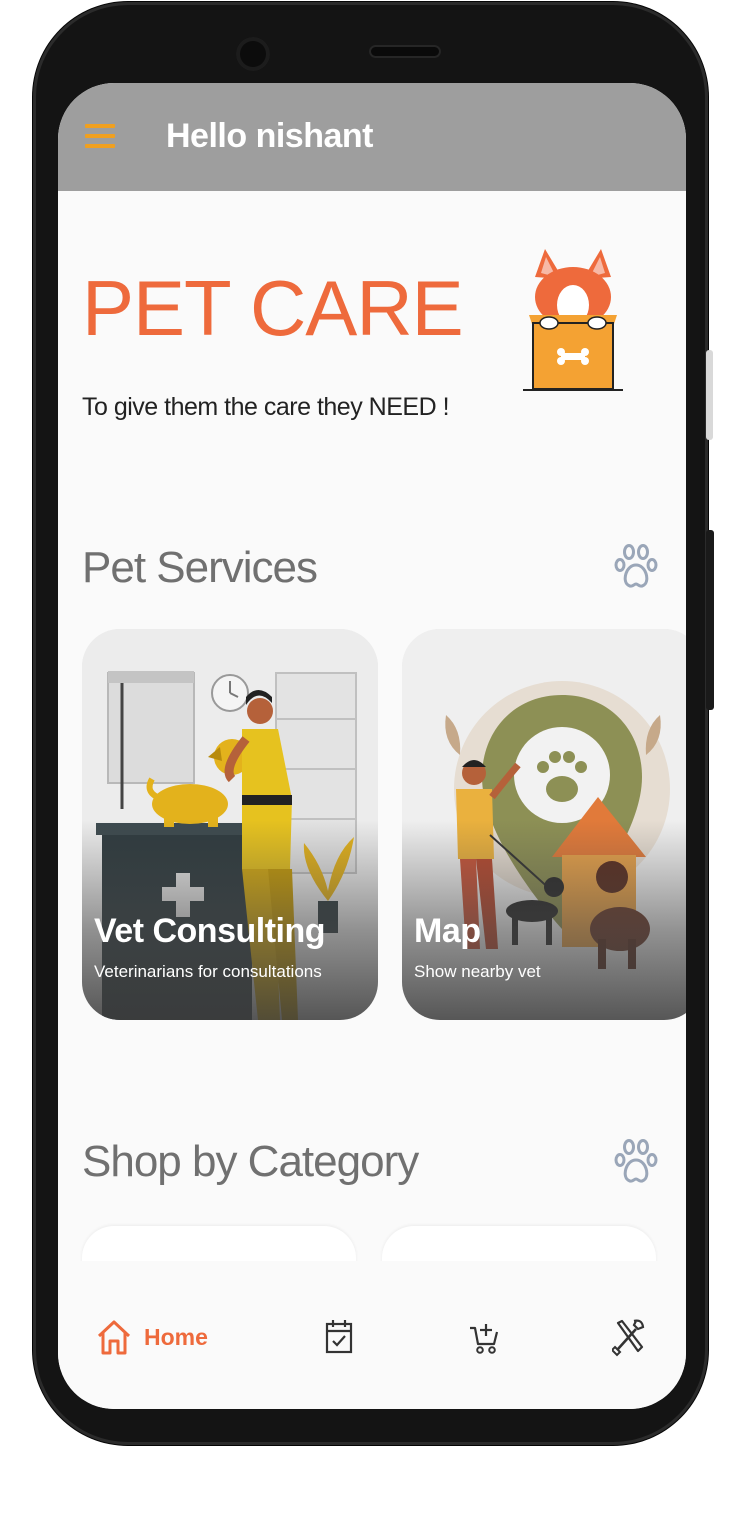 The image size is (751, 1522). I want to click on cart-add-icon, so click(484, 1339).